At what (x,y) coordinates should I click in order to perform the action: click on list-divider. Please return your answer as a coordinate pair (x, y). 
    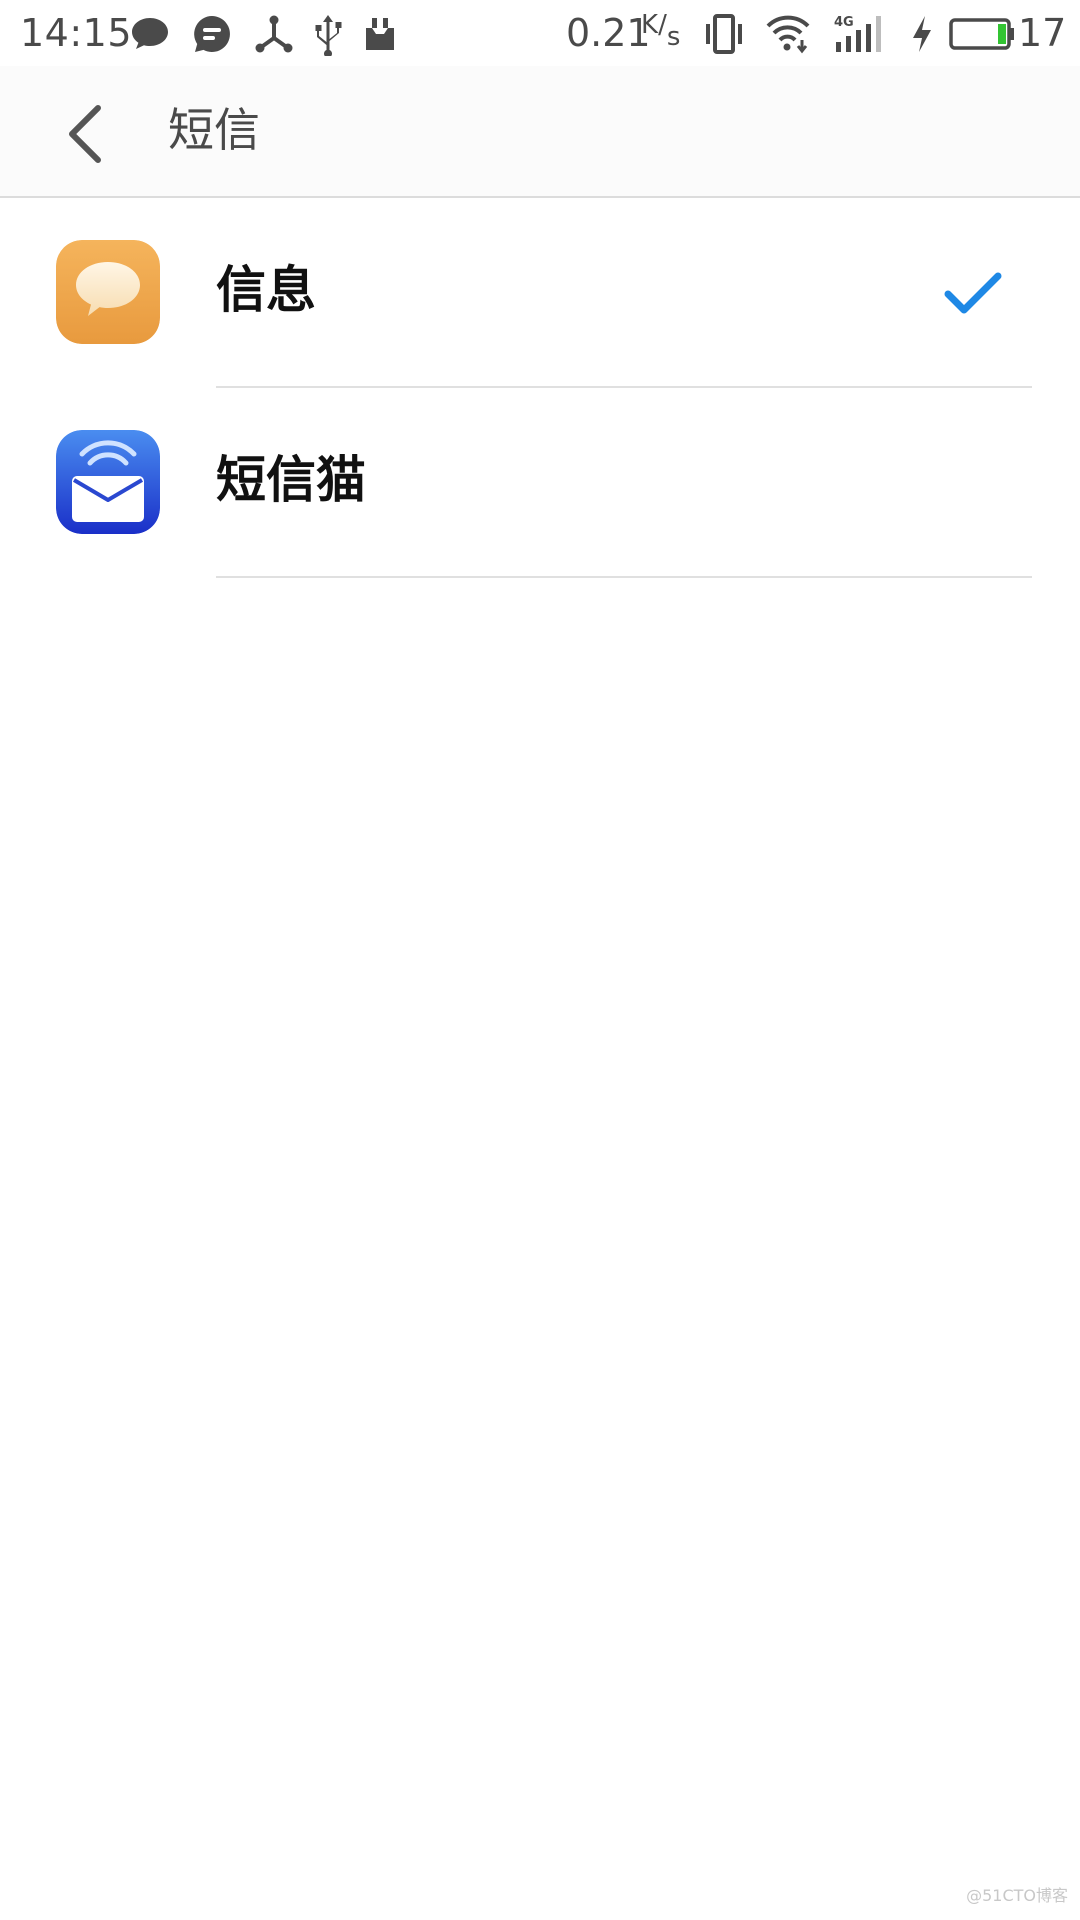
    Looking at the image, I should click on (624, 577).